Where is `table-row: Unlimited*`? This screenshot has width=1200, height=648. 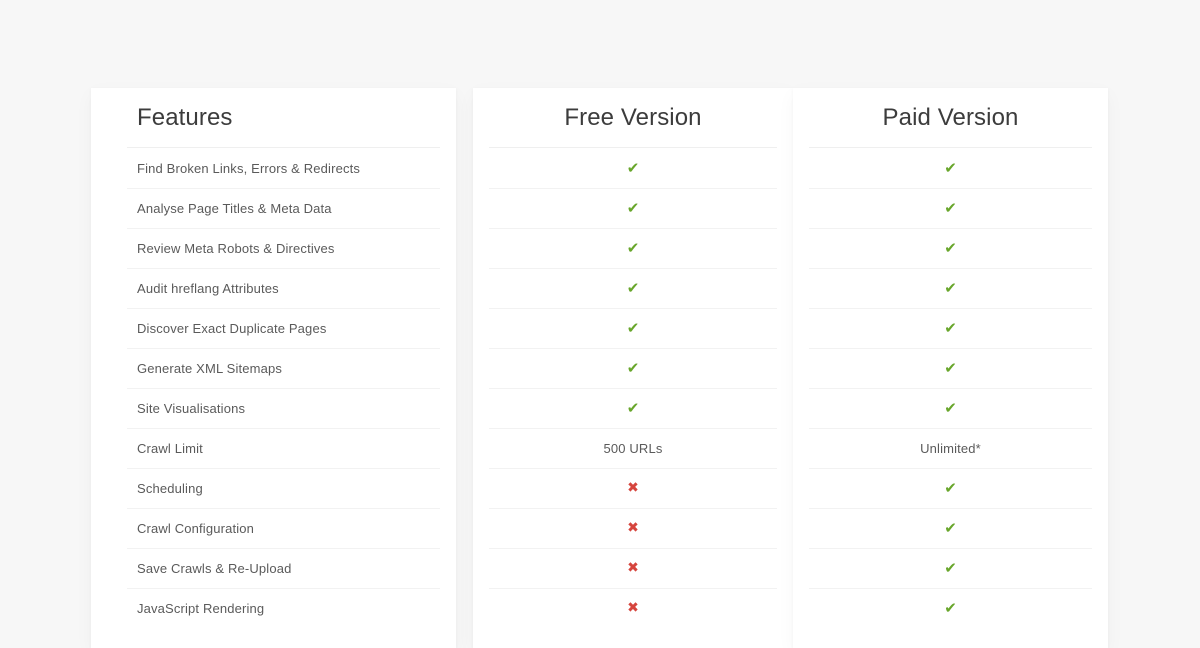
table-row: Unlimited* is located at coordinates (950, 448).